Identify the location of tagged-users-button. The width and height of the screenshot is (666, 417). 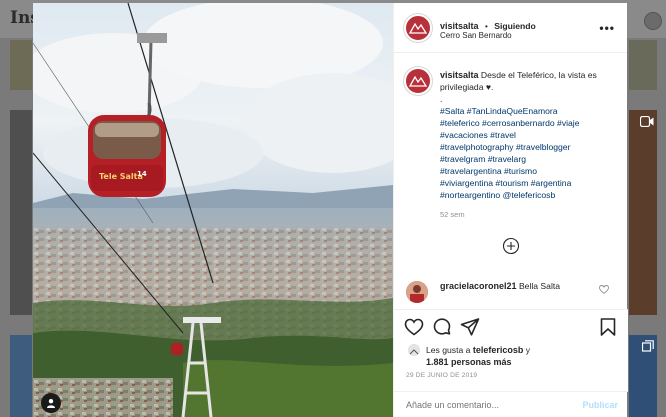
(51, 403).